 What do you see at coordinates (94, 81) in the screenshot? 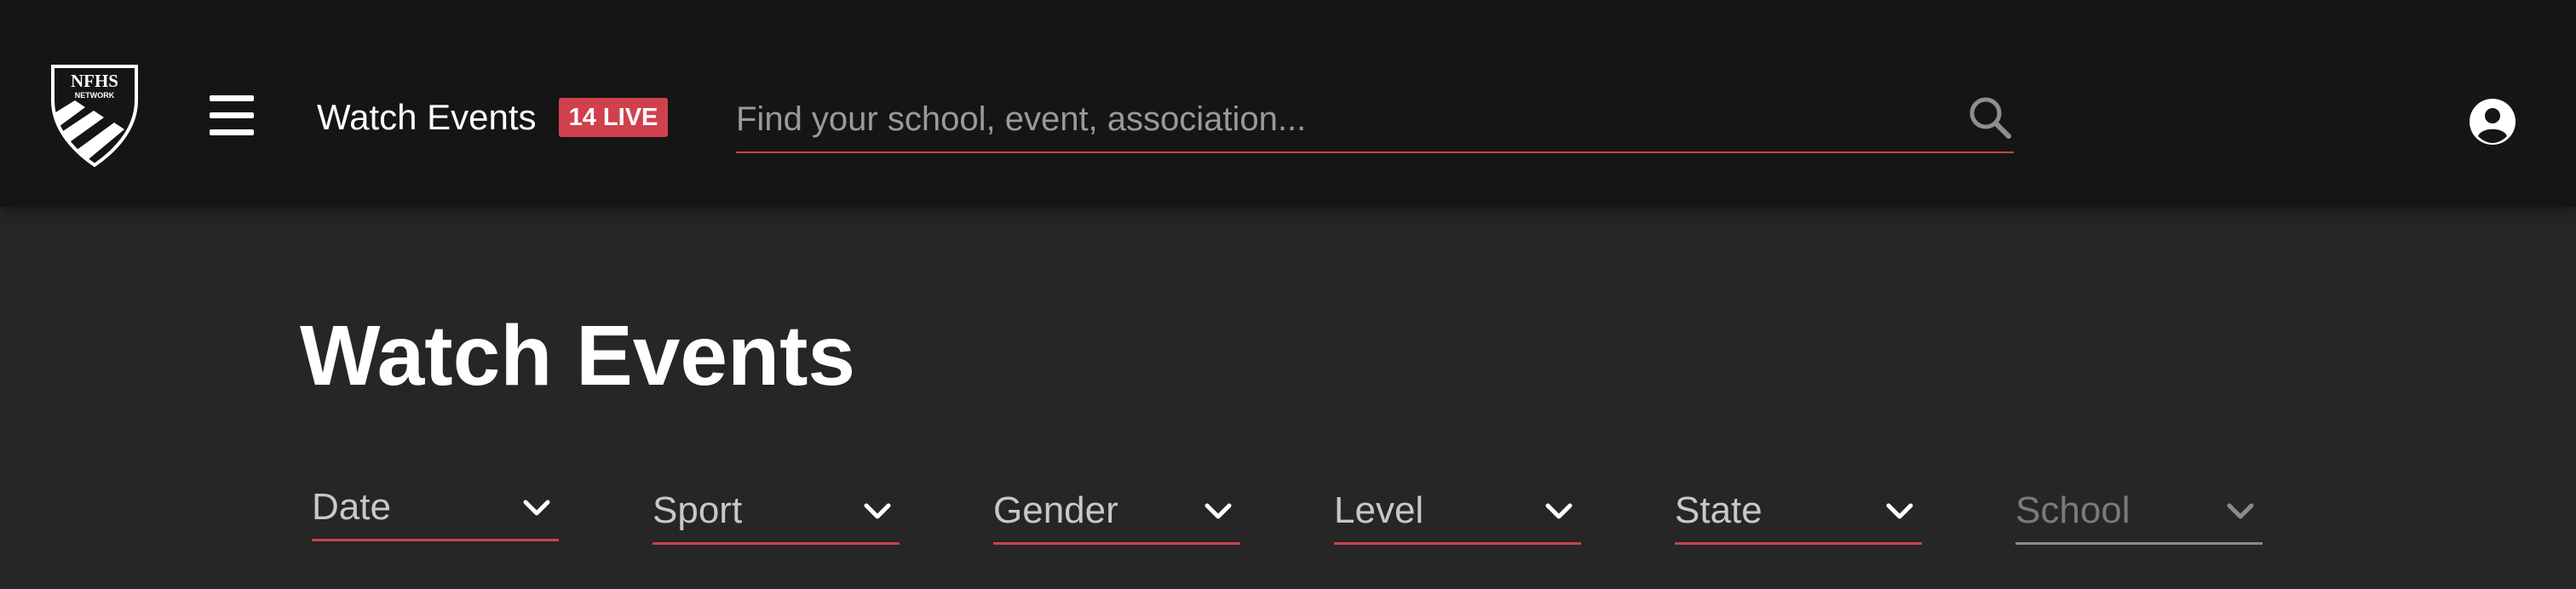
I see `logo-line-1: NFHS` at bounding box center [94, 81].